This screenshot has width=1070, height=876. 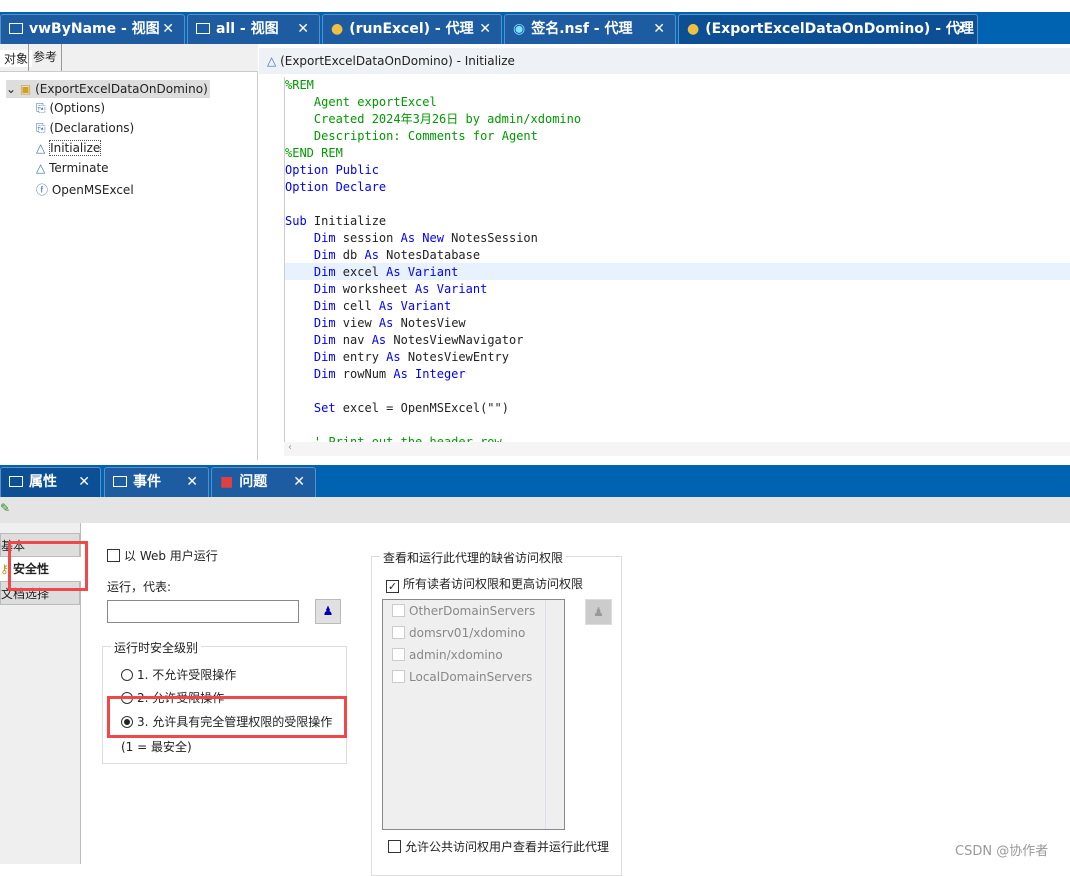 I want to click on checkbox-label: 以 Web 用户运行, so click(x=171, y=556).